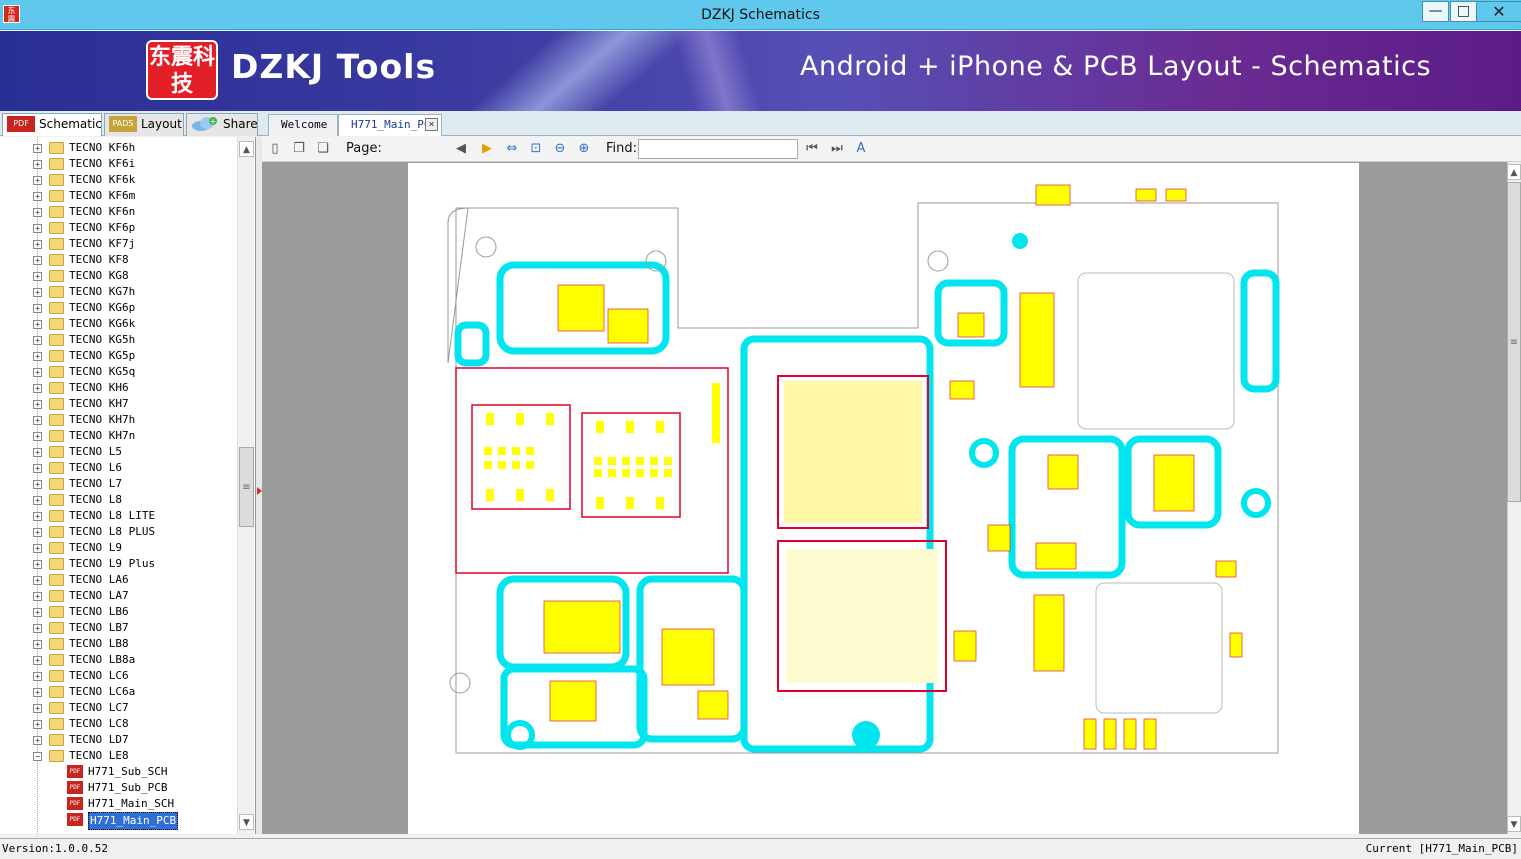 Image resolution: width=1521 pixels, height=859 pixels. What do you see at coordinates (584, 149) in the screenshot?
I see `zoom-in-icon: ⊕` at bounding box center [584, 149].